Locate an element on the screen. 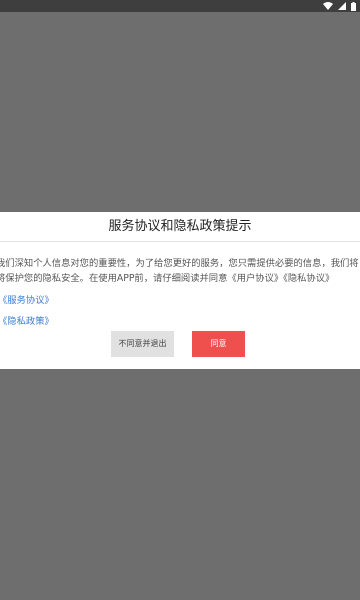 This screenshot has width=360, height=600. privacy-policy-link: 《隐私政策》 is located at coordinates (27, 322).